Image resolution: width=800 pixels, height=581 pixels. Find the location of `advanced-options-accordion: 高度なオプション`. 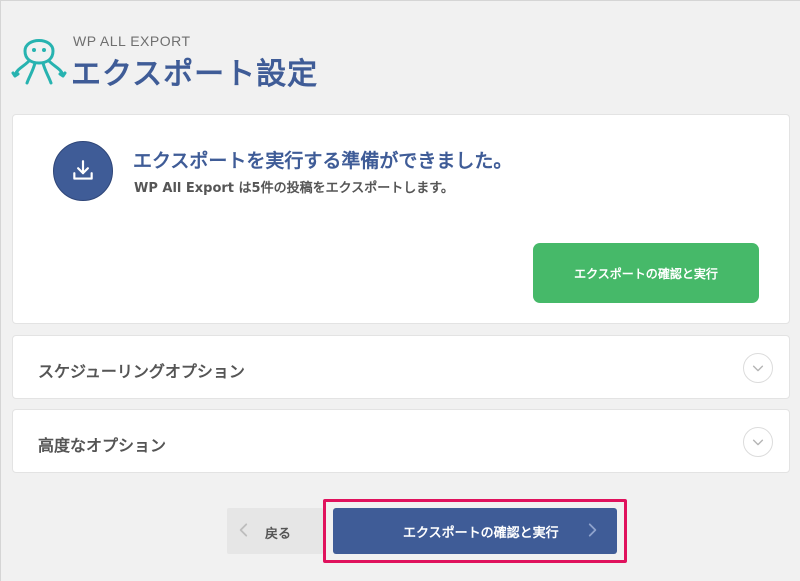

advanced-options-accordion: 高度なオプション is located at coordinates (401, 441).